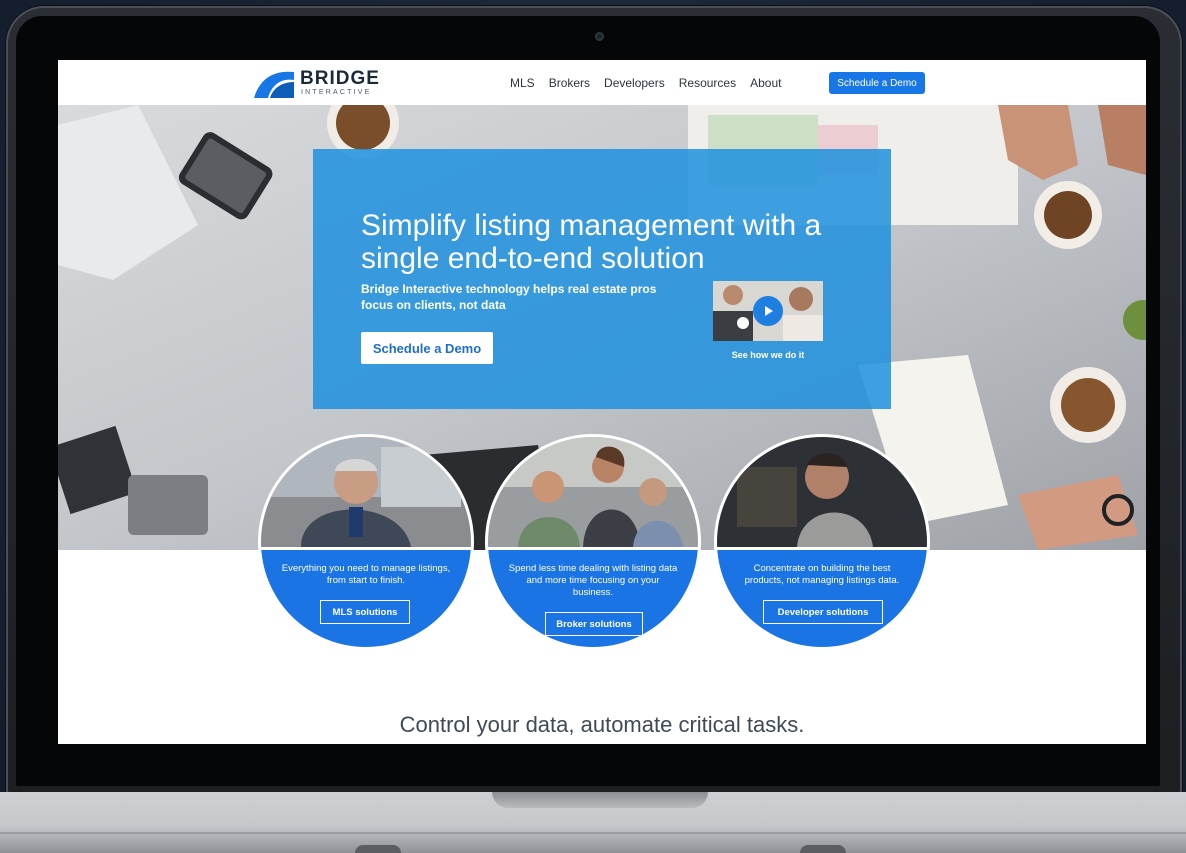  What do you see at coordinates (765, 83) in the screenshot?
I see `nav-link-about: About` at bounding box center [765, 83].